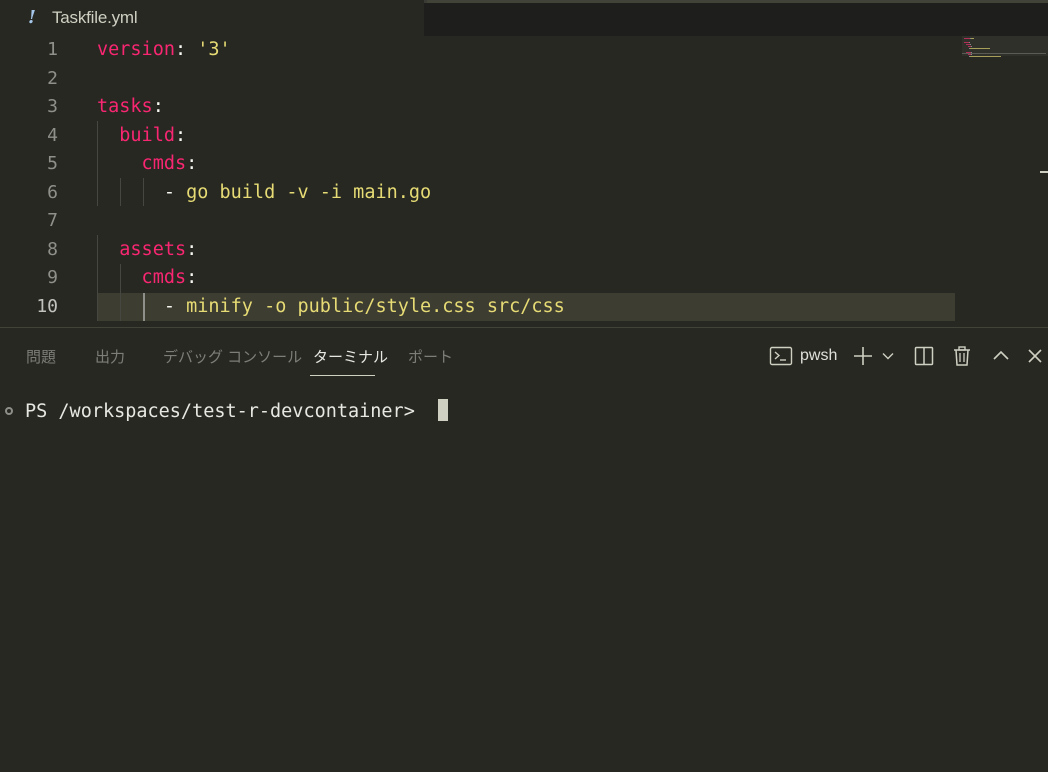 The width and height of the screenshot is (1048, 772). What do you see at coordinates (309, 192) in the screenshot?
I see `code-token: go build -v -i main.go` at bounding box center [309, 192].